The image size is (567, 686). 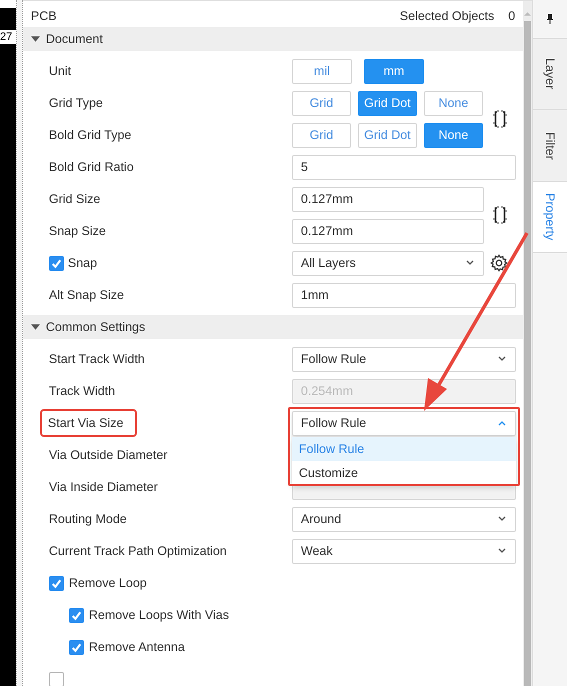 I want to click on dropdown-select: Weak, so click(x=404, y=551).